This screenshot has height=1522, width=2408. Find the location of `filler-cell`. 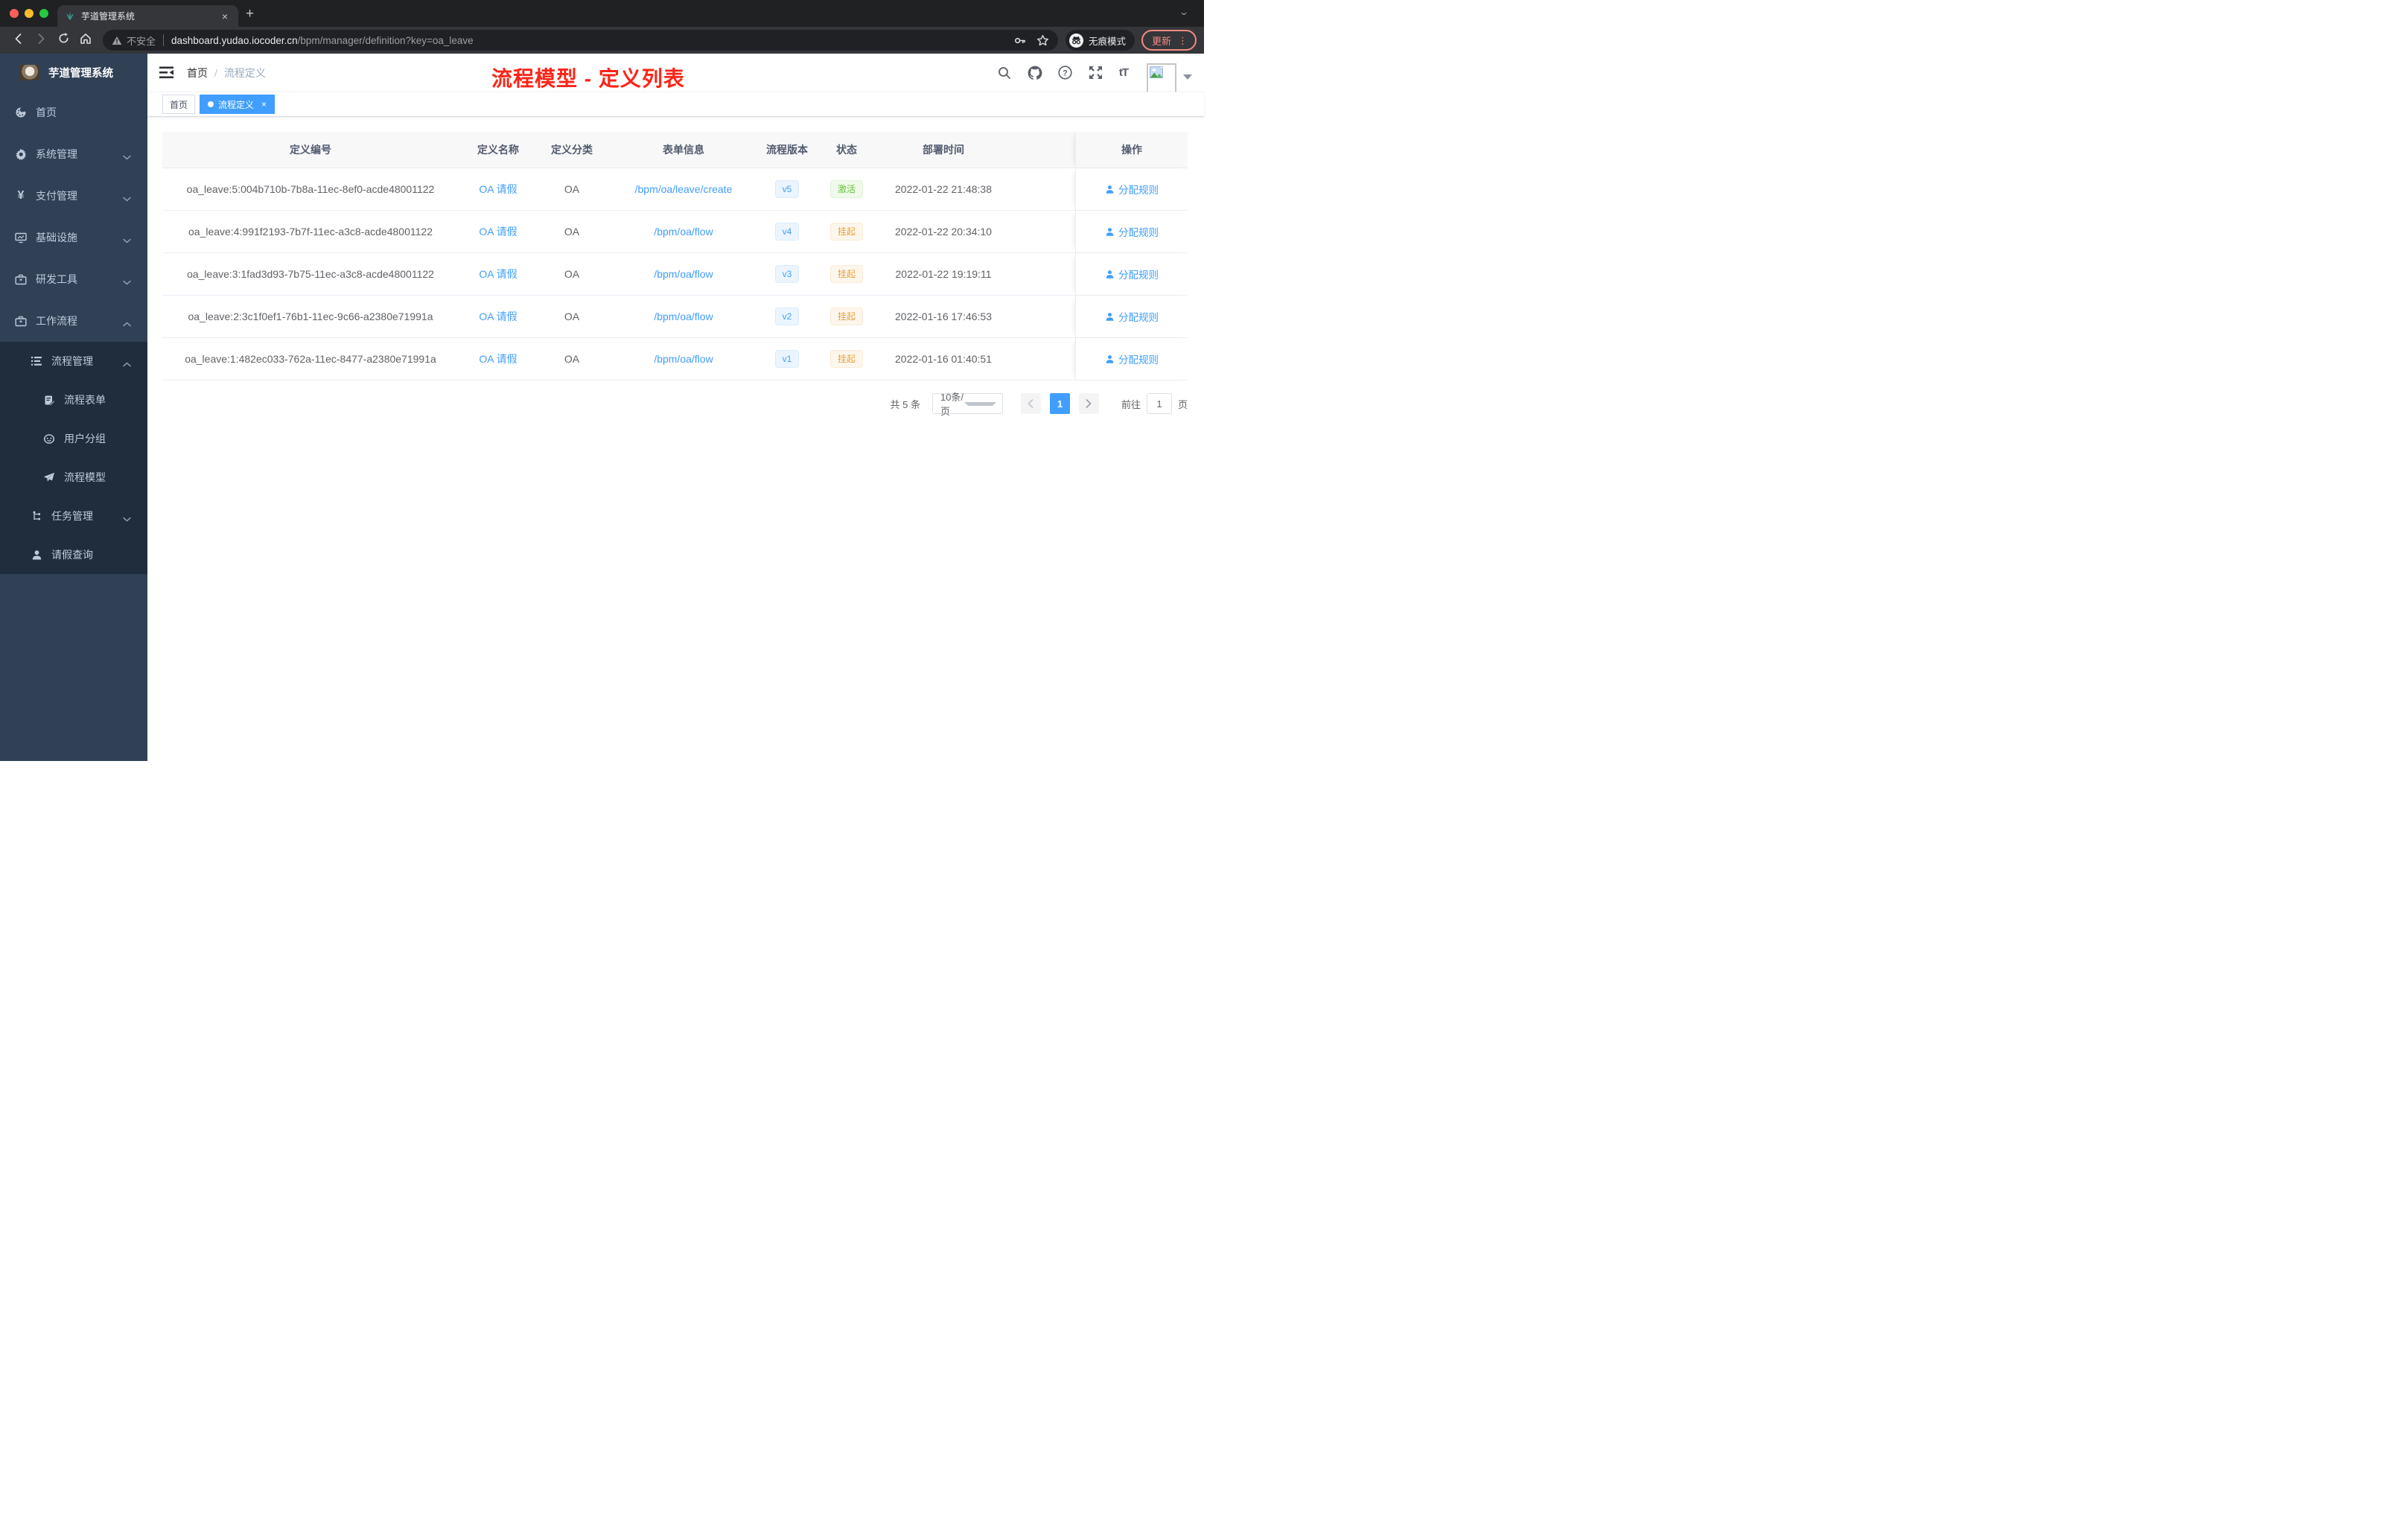

filler-cell is located at coordinates (1041, 189).